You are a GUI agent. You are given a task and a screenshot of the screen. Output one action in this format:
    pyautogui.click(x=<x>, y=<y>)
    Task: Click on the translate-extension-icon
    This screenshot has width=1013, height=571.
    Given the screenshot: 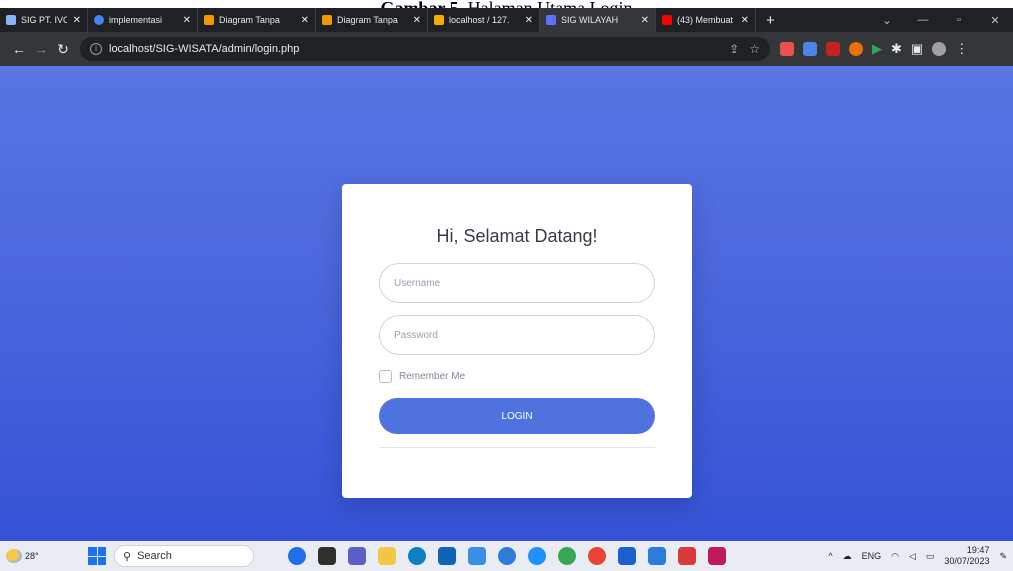 What is the action you would take?
    pyautogui.click(x=810, y=49)
    